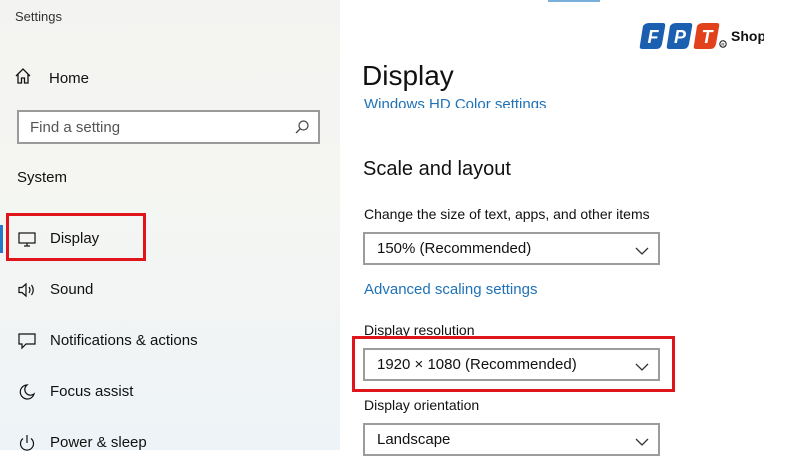 The image size is (800, 461). I want to click on speaker-icon, so click(27, 290).